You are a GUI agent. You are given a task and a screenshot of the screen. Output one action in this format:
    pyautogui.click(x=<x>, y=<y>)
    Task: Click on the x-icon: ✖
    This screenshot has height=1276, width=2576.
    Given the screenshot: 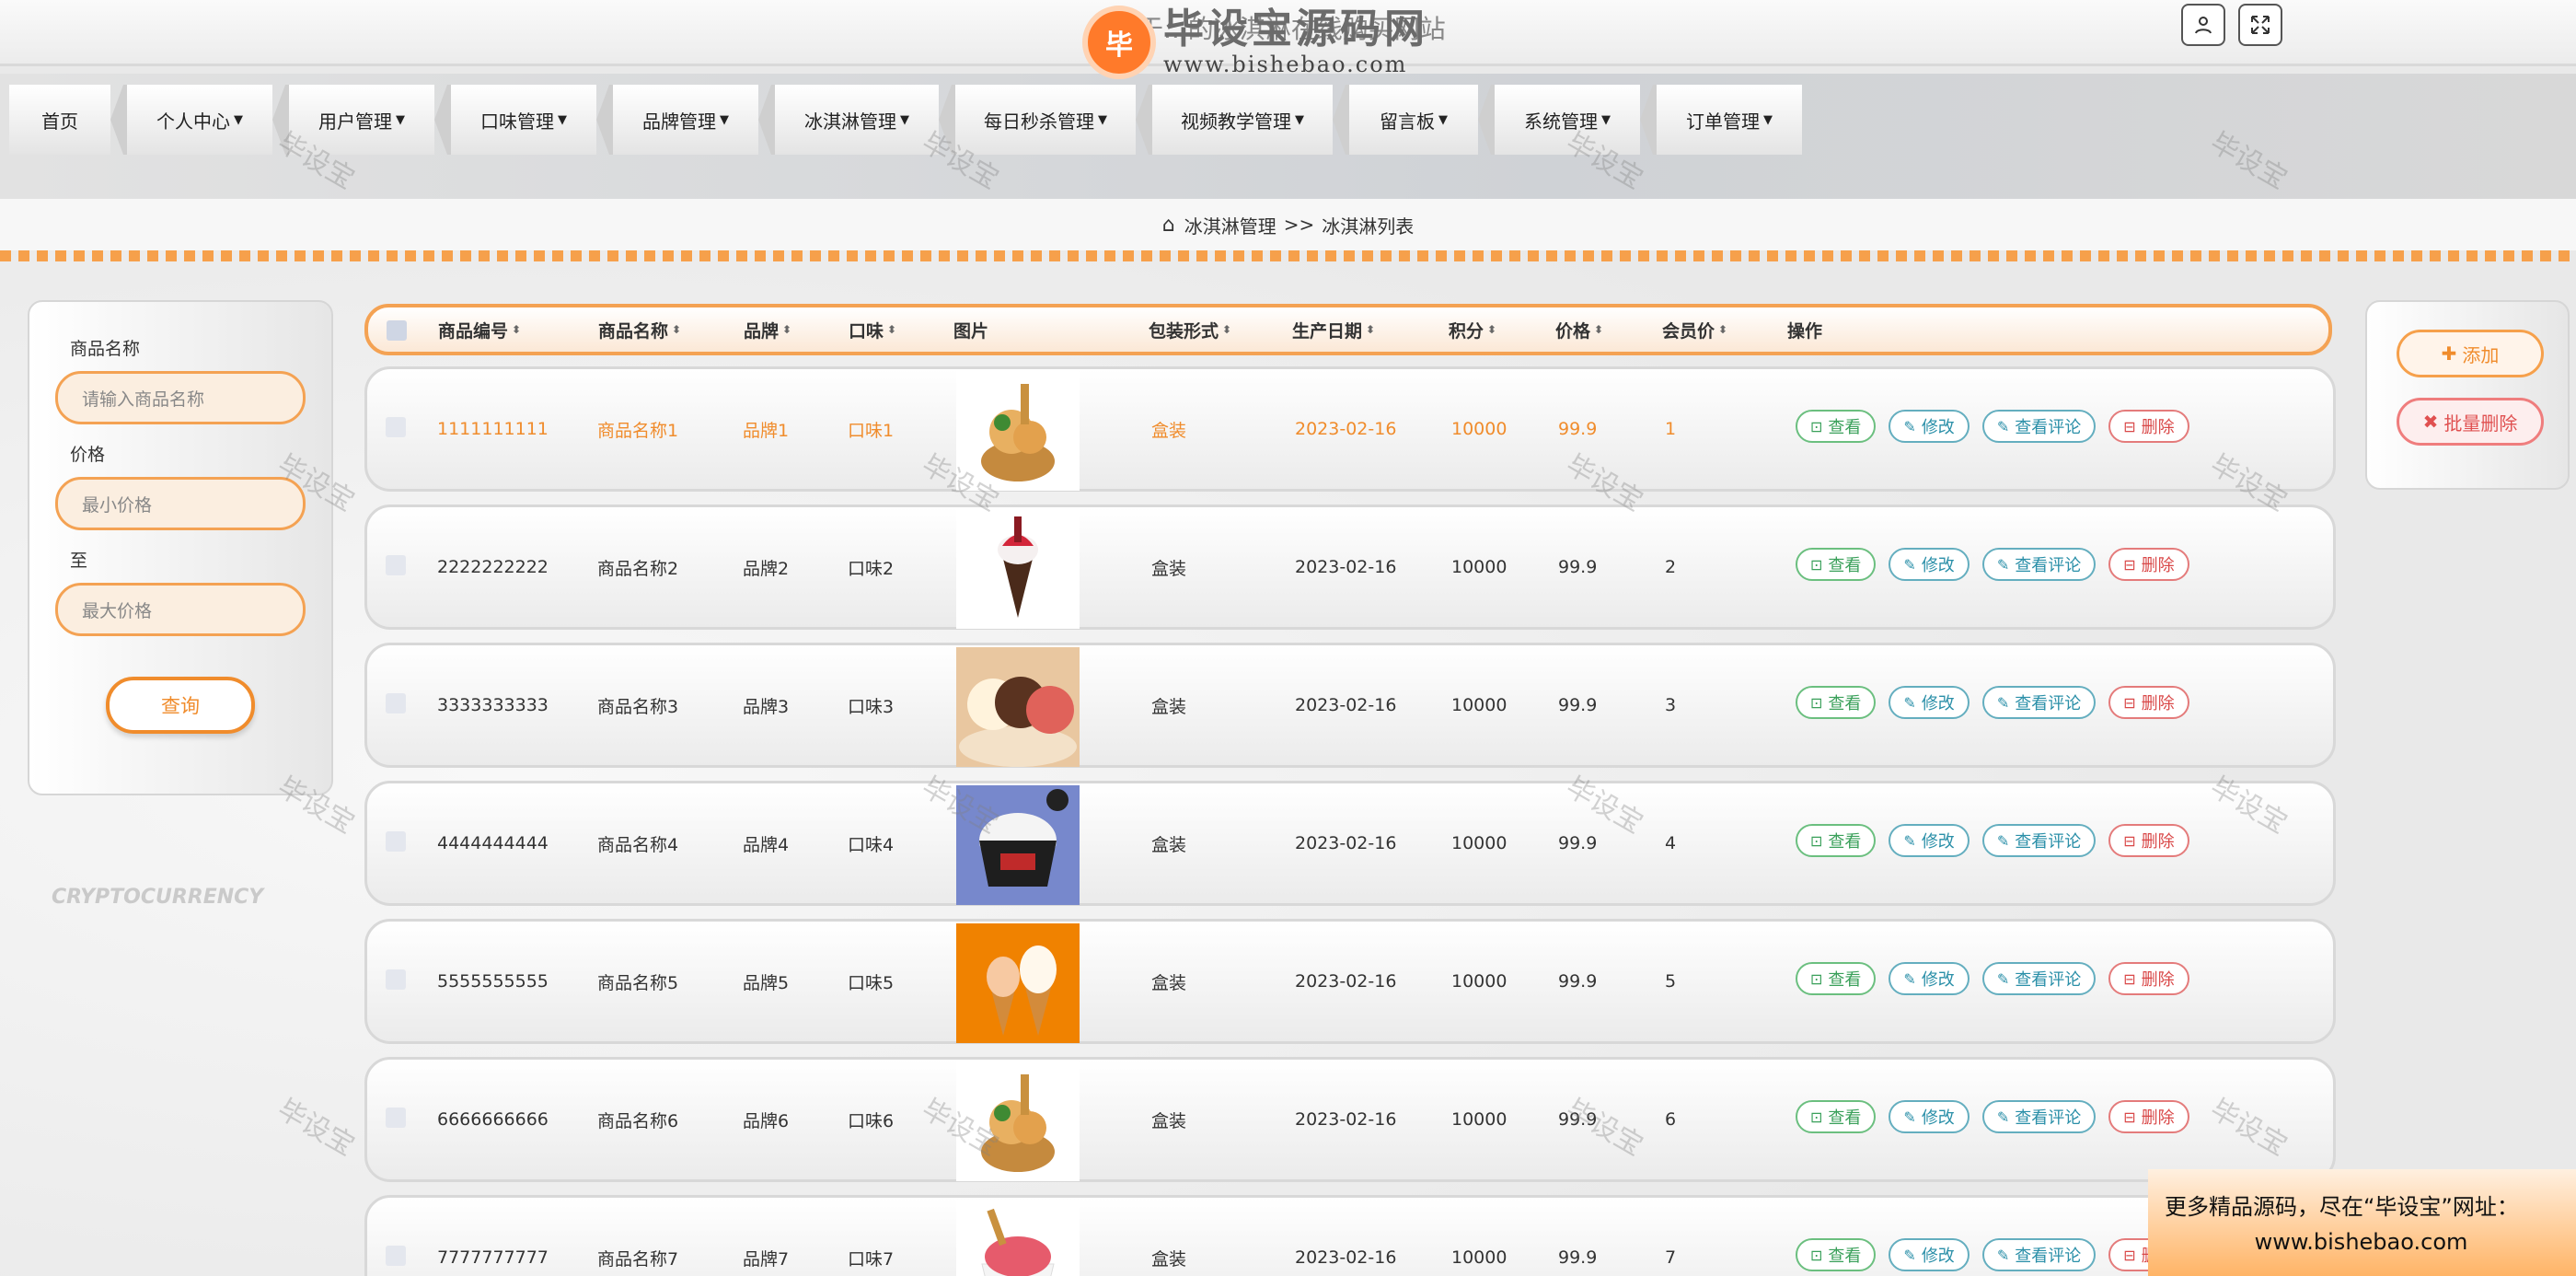 What is the action you would take?
    pyautogui.click(x=2430, y=422)
    